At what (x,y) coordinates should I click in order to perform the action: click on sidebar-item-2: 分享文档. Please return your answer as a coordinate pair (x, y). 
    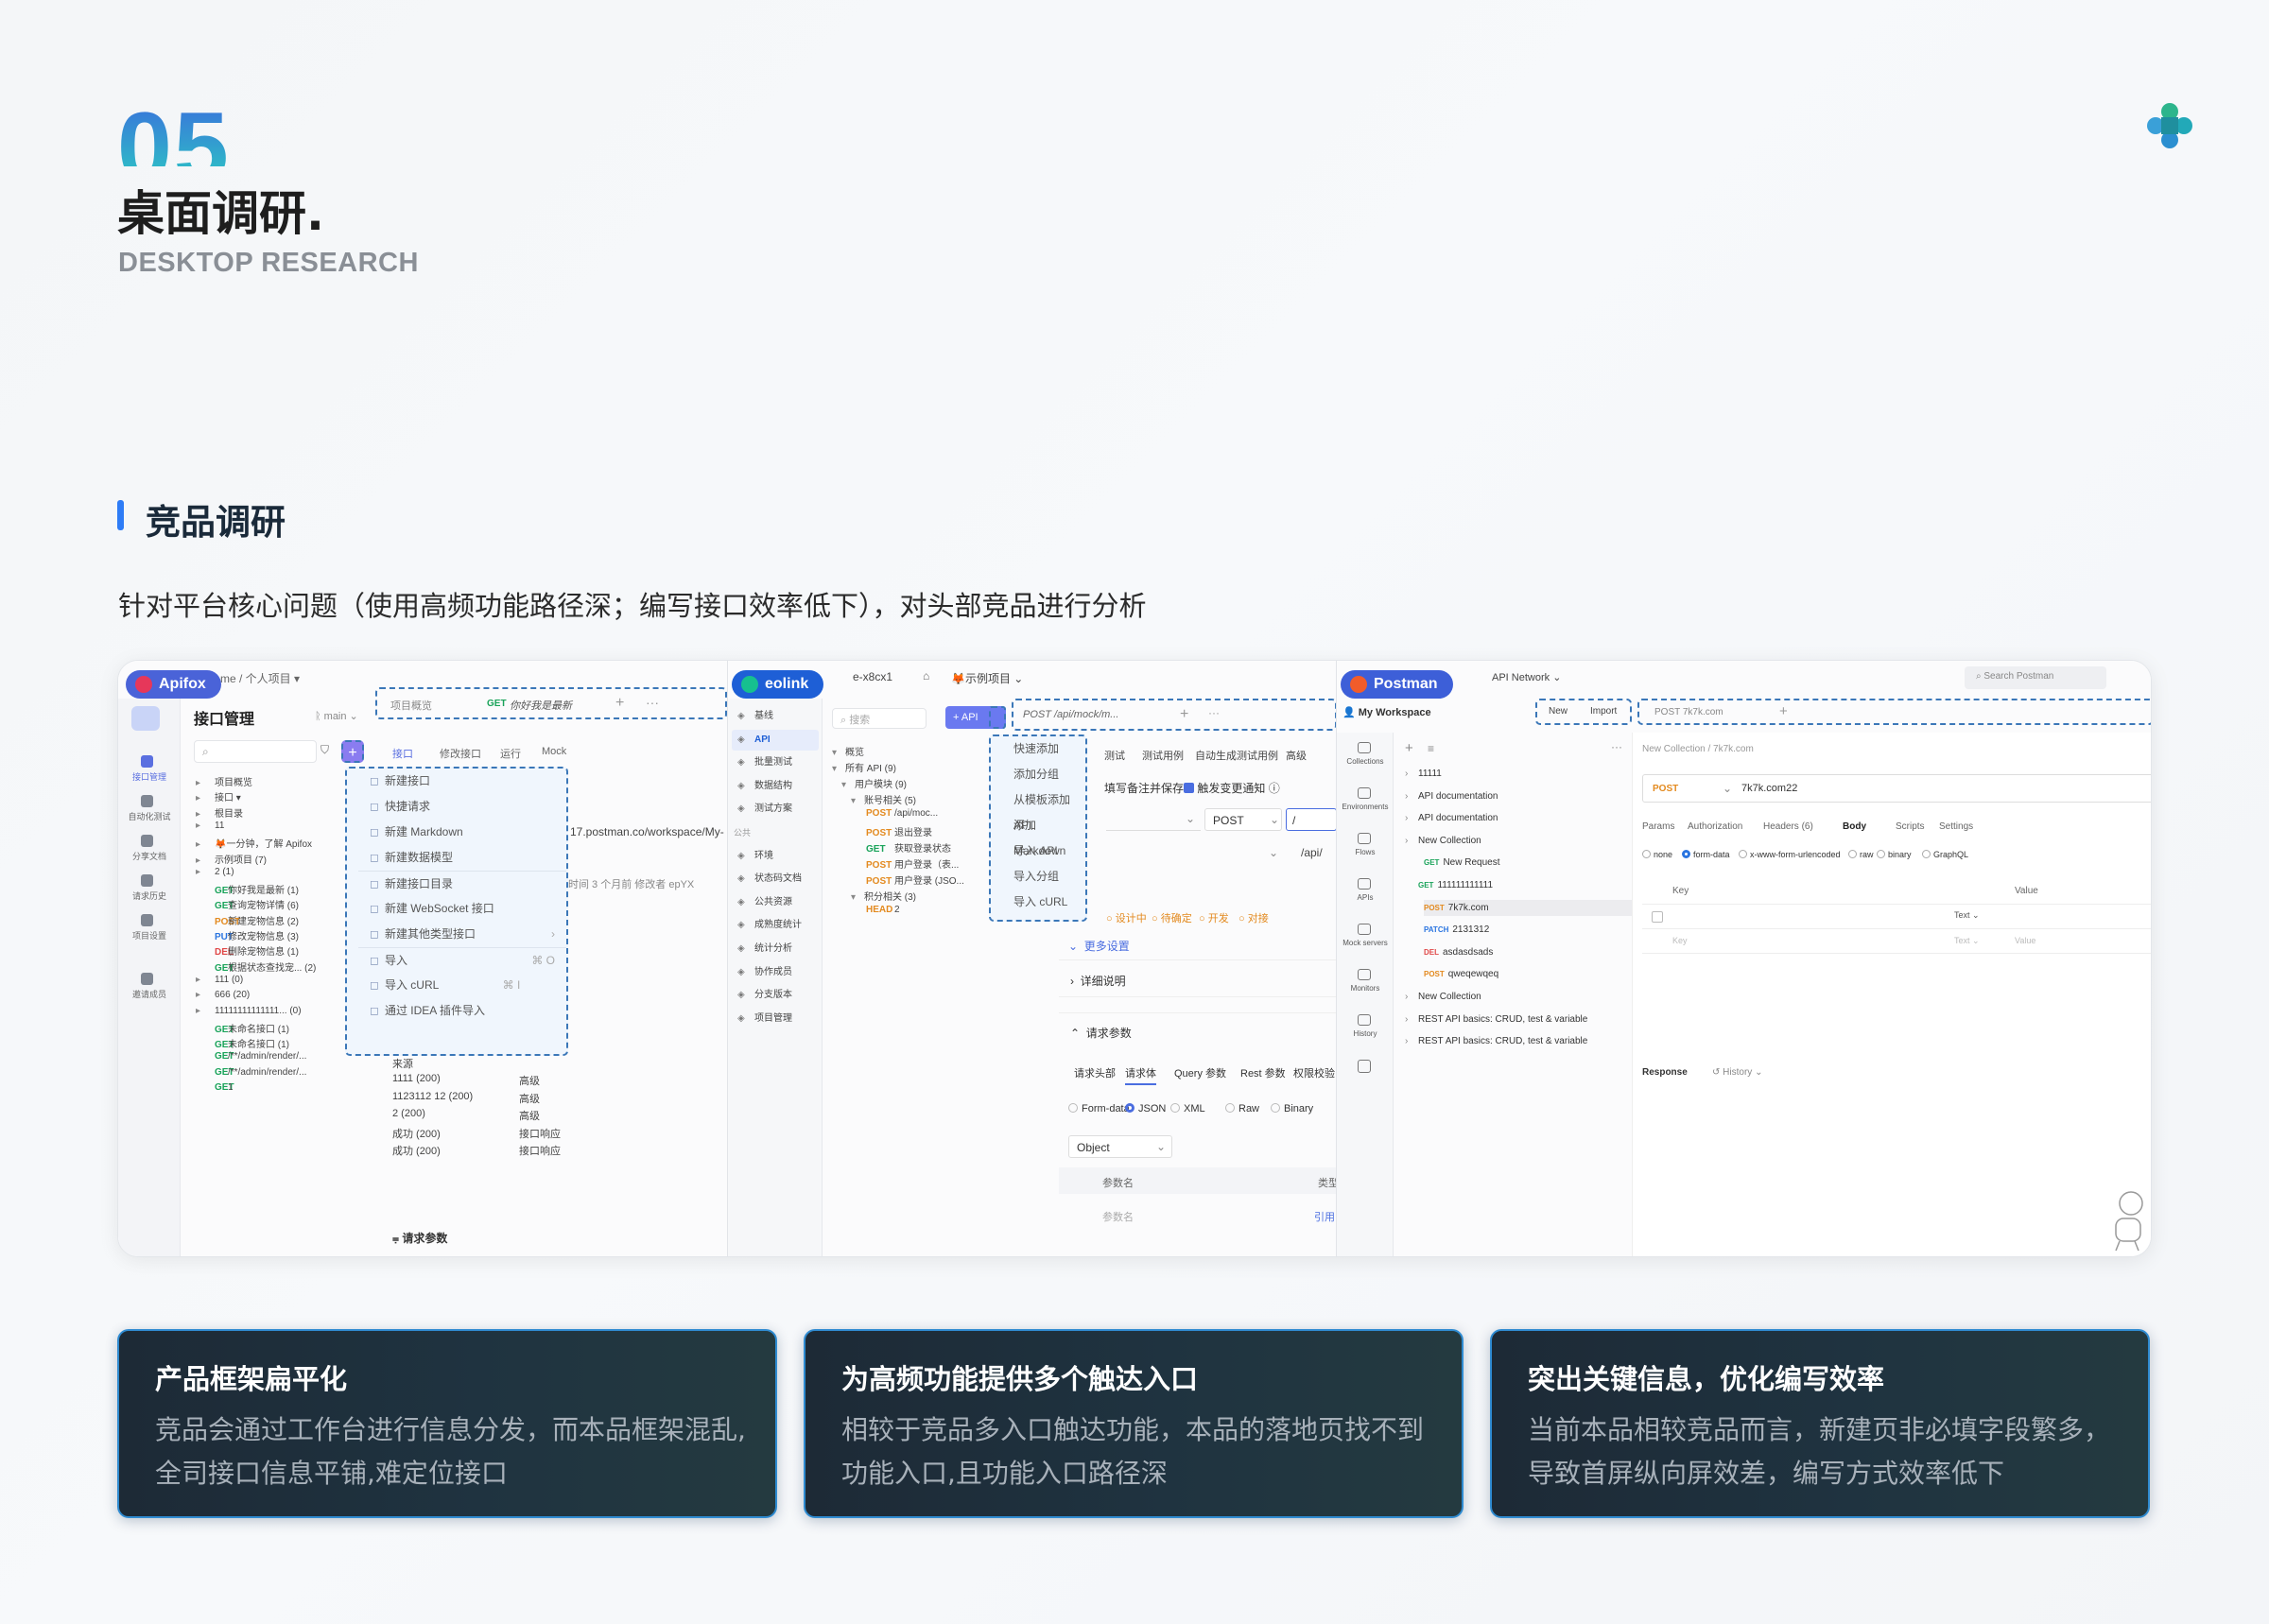
    Looking at the image, I should click on (150, 856).